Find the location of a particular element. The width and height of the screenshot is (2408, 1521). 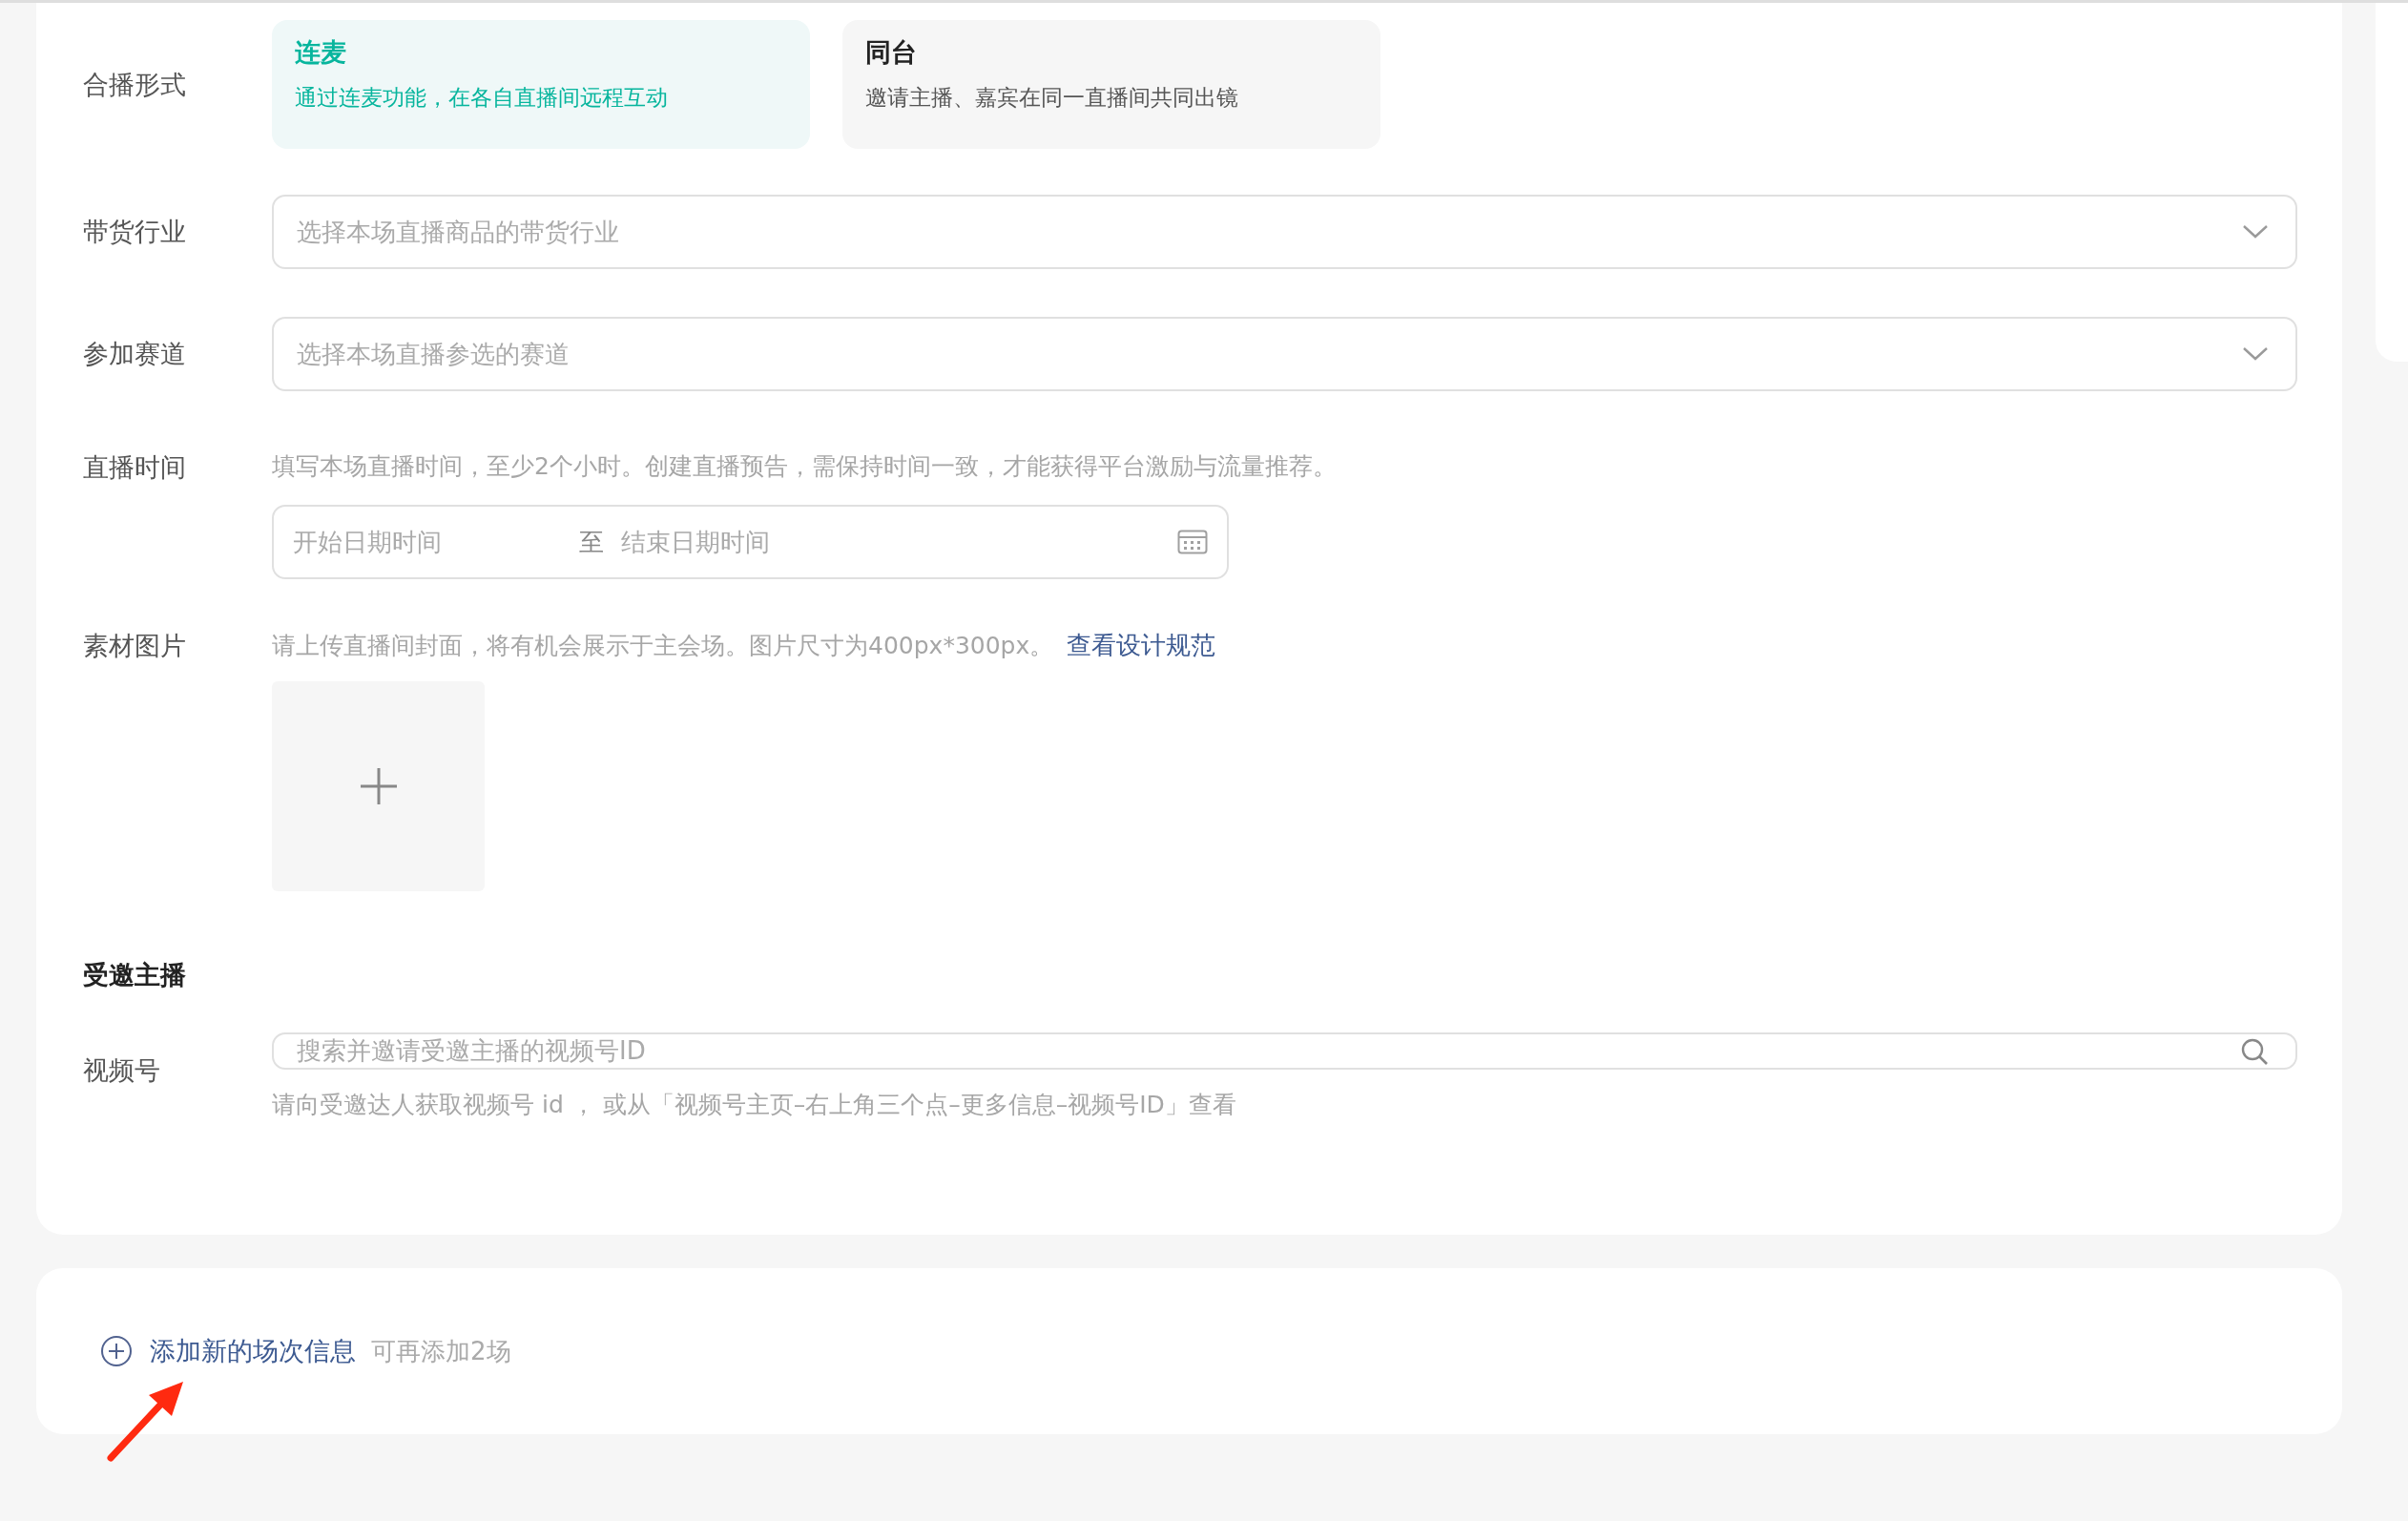

date-range-field: 开始日期时间 至 结束日期时间 is located at coordinates (750, 542).